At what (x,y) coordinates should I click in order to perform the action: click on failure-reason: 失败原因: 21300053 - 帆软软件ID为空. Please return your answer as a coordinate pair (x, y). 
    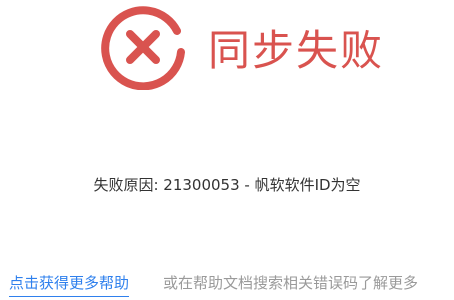
    Looking at the image, I should click on (227, 185).